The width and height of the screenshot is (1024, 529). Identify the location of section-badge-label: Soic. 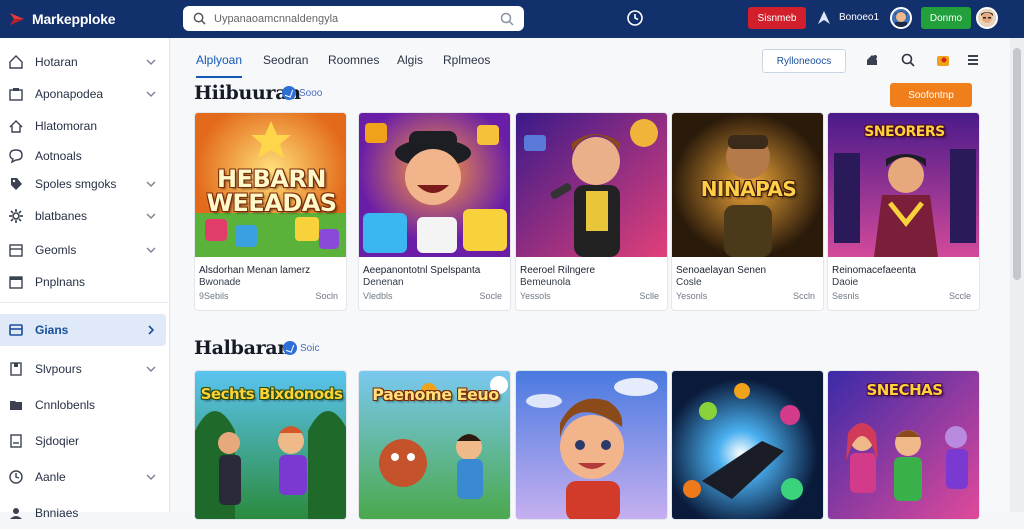
(310, 348).